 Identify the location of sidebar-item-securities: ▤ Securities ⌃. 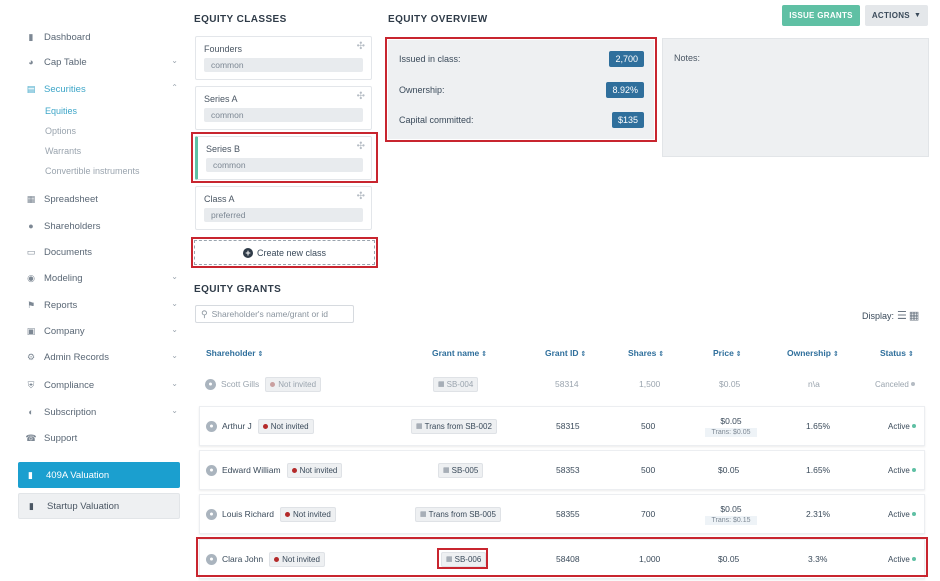
(106, 89).